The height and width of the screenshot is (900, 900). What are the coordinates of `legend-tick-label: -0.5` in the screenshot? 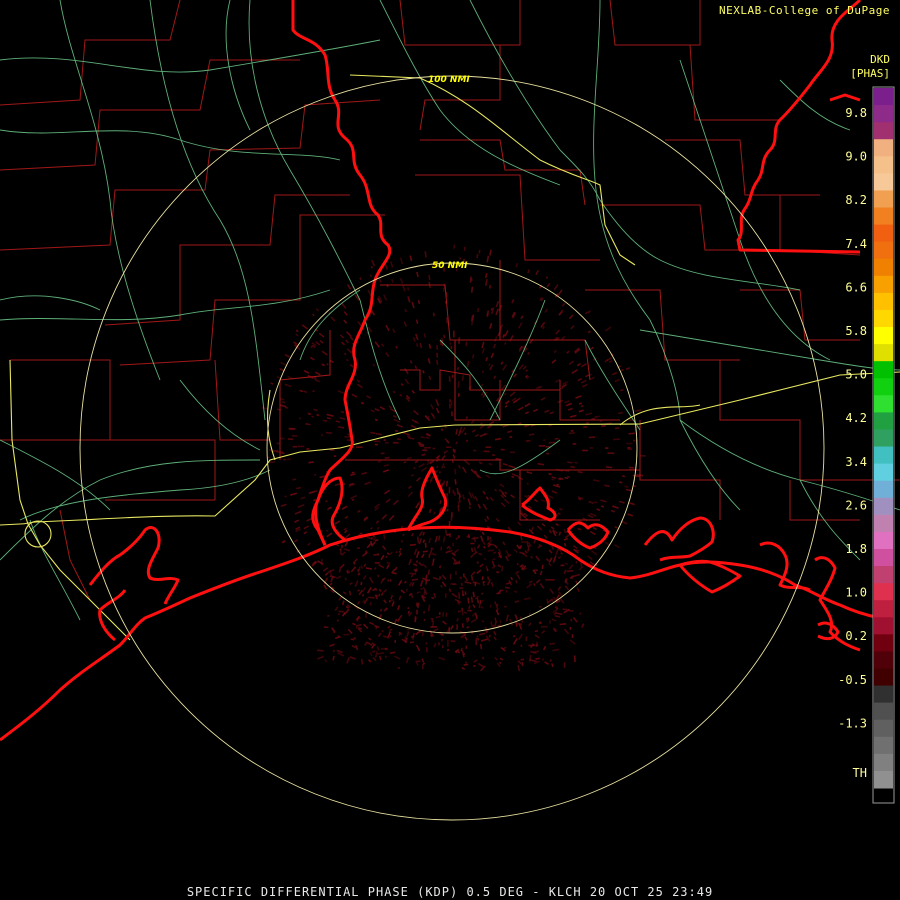 It's located at (852, 680).